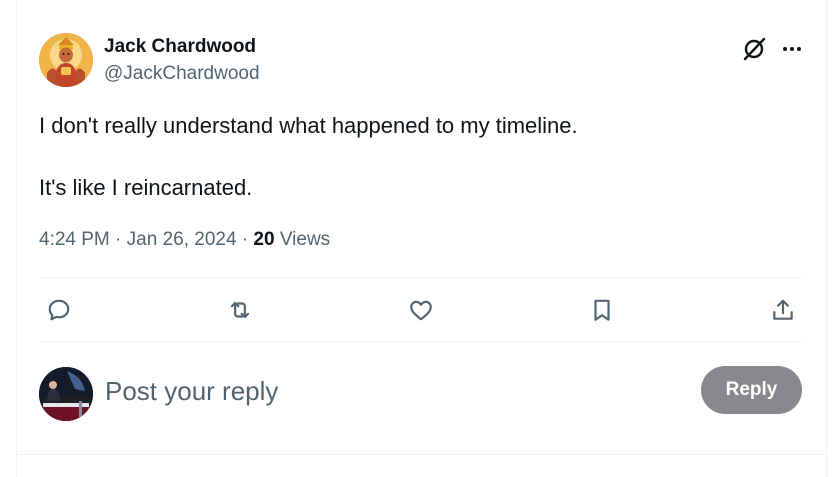 The image size is (834, 477). I want to click on grok-icon, so click(754, 49).